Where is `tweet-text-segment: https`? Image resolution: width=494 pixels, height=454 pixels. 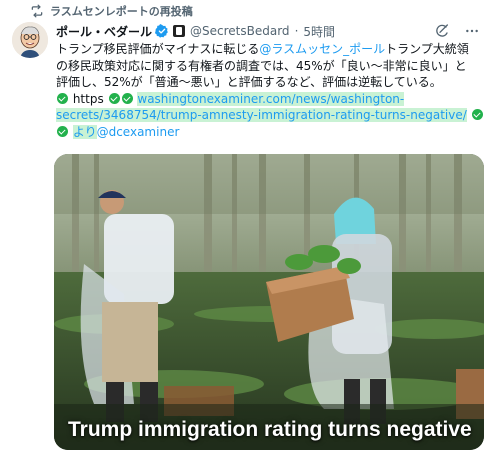
tweet-text-segment: https is located at coordinates (88, 98).